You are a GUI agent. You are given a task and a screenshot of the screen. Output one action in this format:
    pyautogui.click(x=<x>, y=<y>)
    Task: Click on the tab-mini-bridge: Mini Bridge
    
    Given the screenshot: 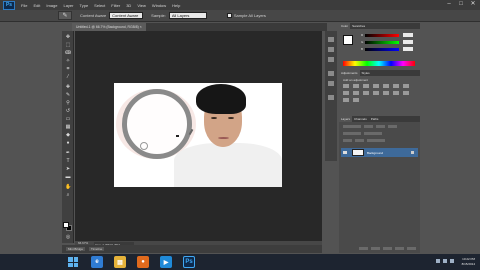 What is the action you would take?
    pyautogui.click(x=76, y=249)
    